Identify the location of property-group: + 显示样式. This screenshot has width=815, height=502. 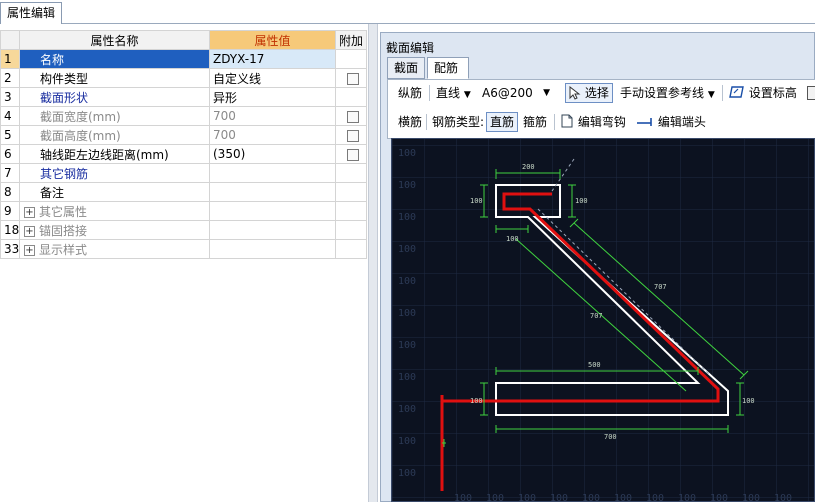
(114, 249).